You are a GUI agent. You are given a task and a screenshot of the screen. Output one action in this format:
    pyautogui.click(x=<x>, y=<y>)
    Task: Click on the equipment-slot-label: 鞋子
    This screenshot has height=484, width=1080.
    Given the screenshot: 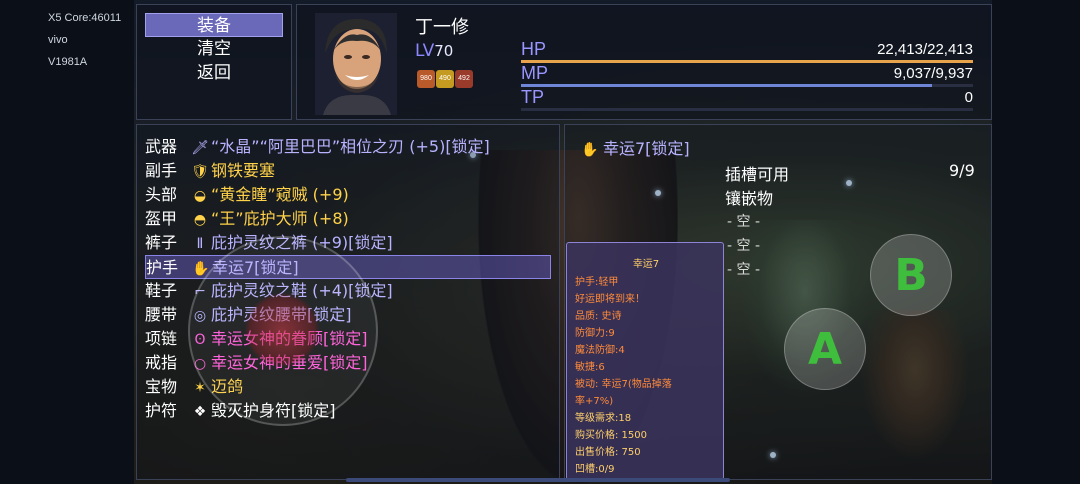 What is the action you would take?
    pyautogui.click(x=161, y=290)
    